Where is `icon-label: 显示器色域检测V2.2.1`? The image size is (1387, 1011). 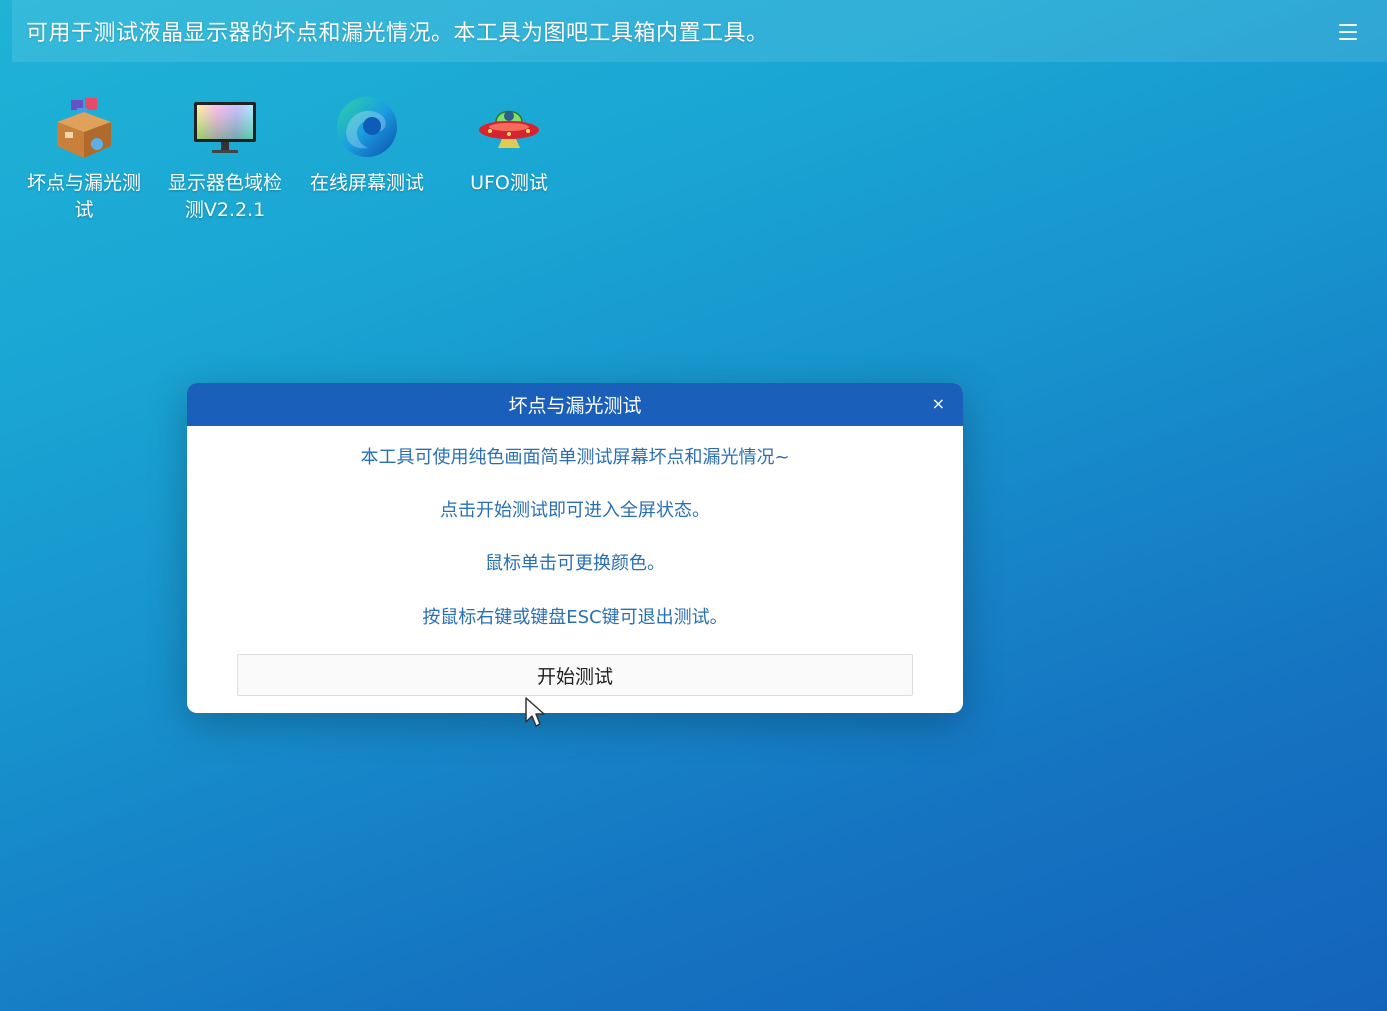 icon-label: 显示器色域检测V2.2.1 is located at coordinates (224, 196).